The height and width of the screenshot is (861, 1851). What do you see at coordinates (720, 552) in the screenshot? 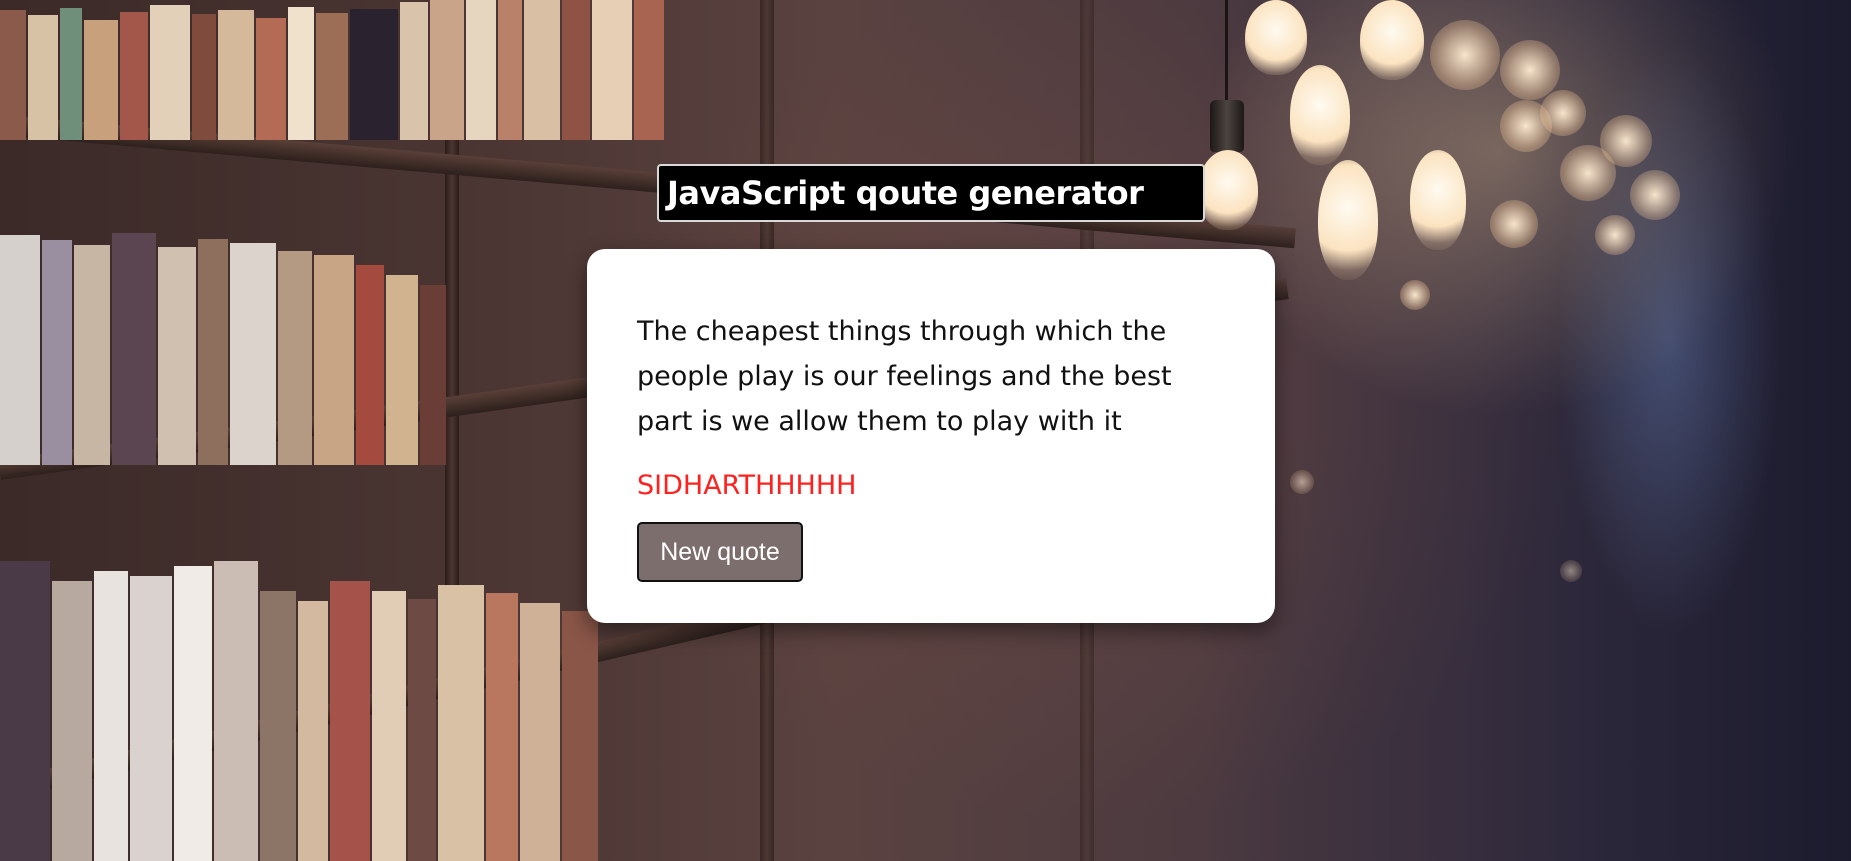
I see `new-quote-button: New quote` at bounding box center [720, 552].